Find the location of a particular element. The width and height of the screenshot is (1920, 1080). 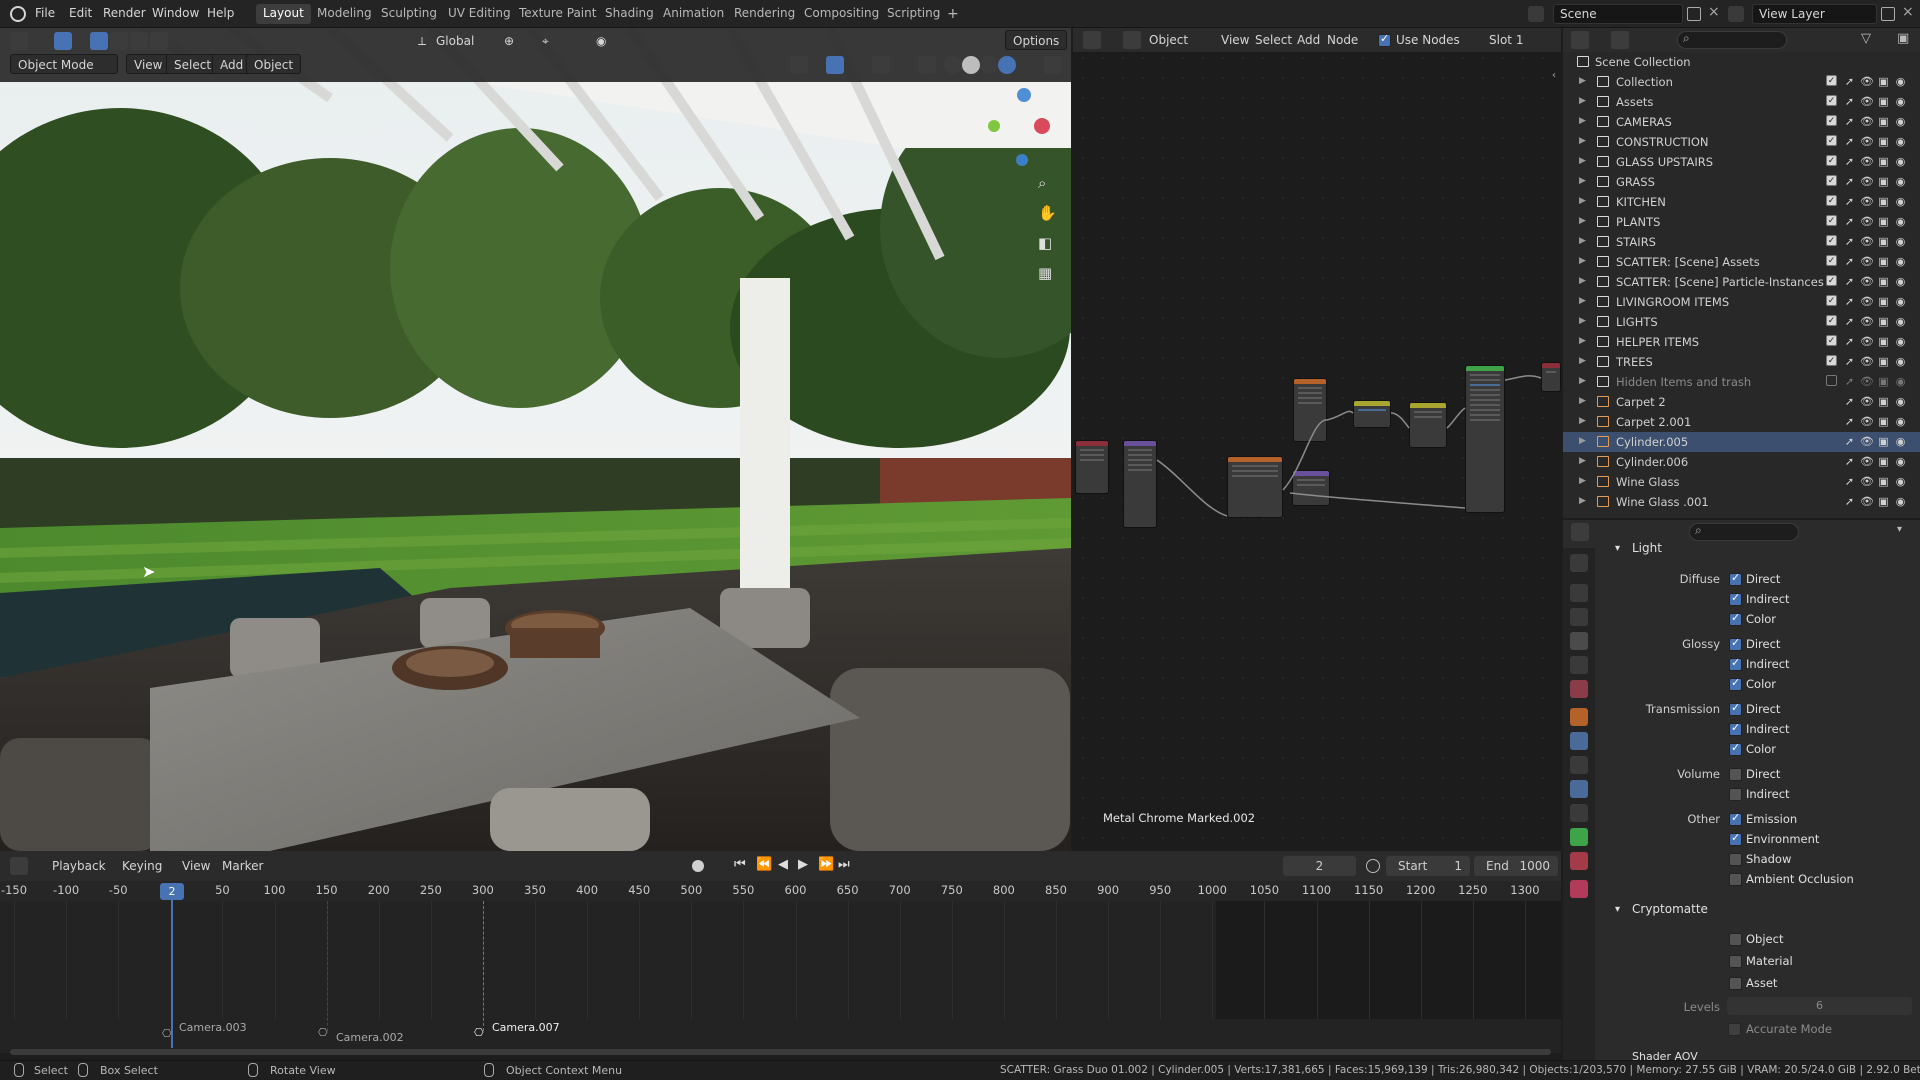

outliner-row: ▶ CAMERAS ✓ ➚ 👁 ▣ ◉ is located at coordinates (1741, 122).